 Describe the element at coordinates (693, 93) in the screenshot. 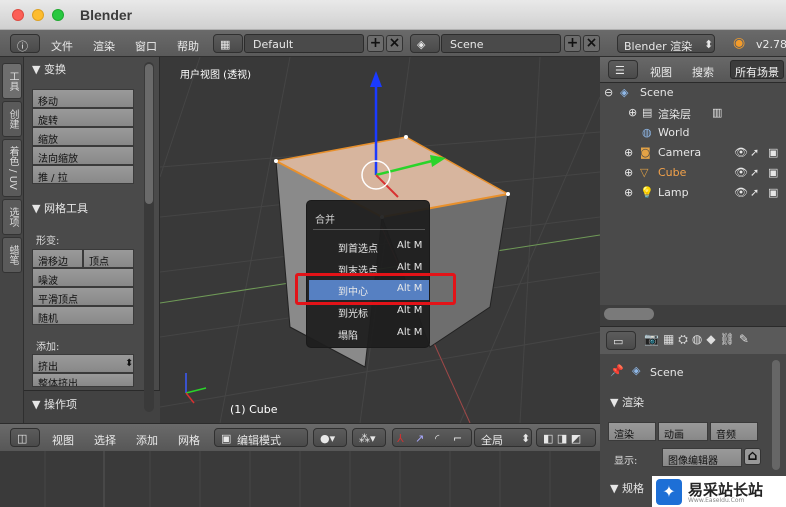

I see `outliner-row-scene: ⊖ ◈ Scene` at that location.